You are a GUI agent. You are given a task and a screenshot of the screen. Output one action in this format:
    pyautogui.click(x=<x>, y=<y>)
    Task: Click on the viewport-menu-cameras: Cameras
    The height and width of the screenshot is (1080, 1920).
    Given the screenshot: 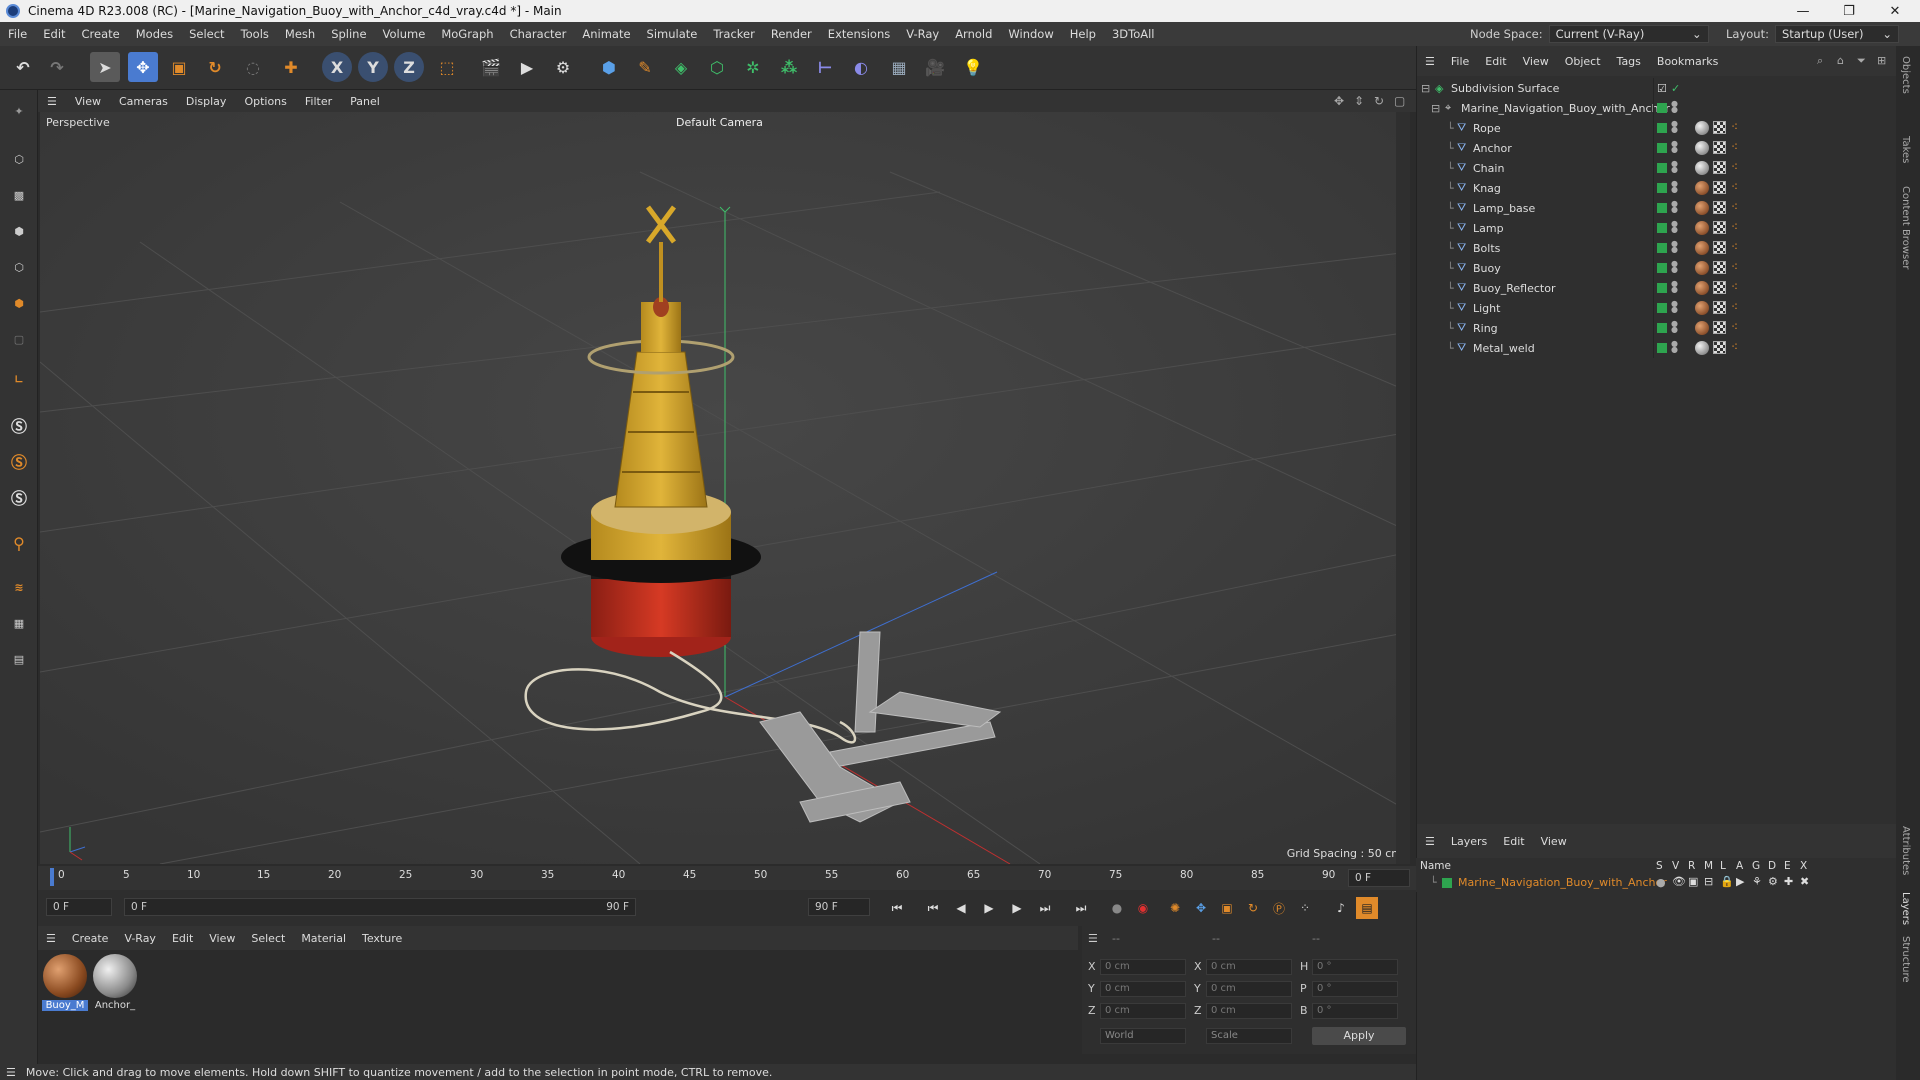 What is the action you would take?
    pyautogui.click(x=143, y=101)
    